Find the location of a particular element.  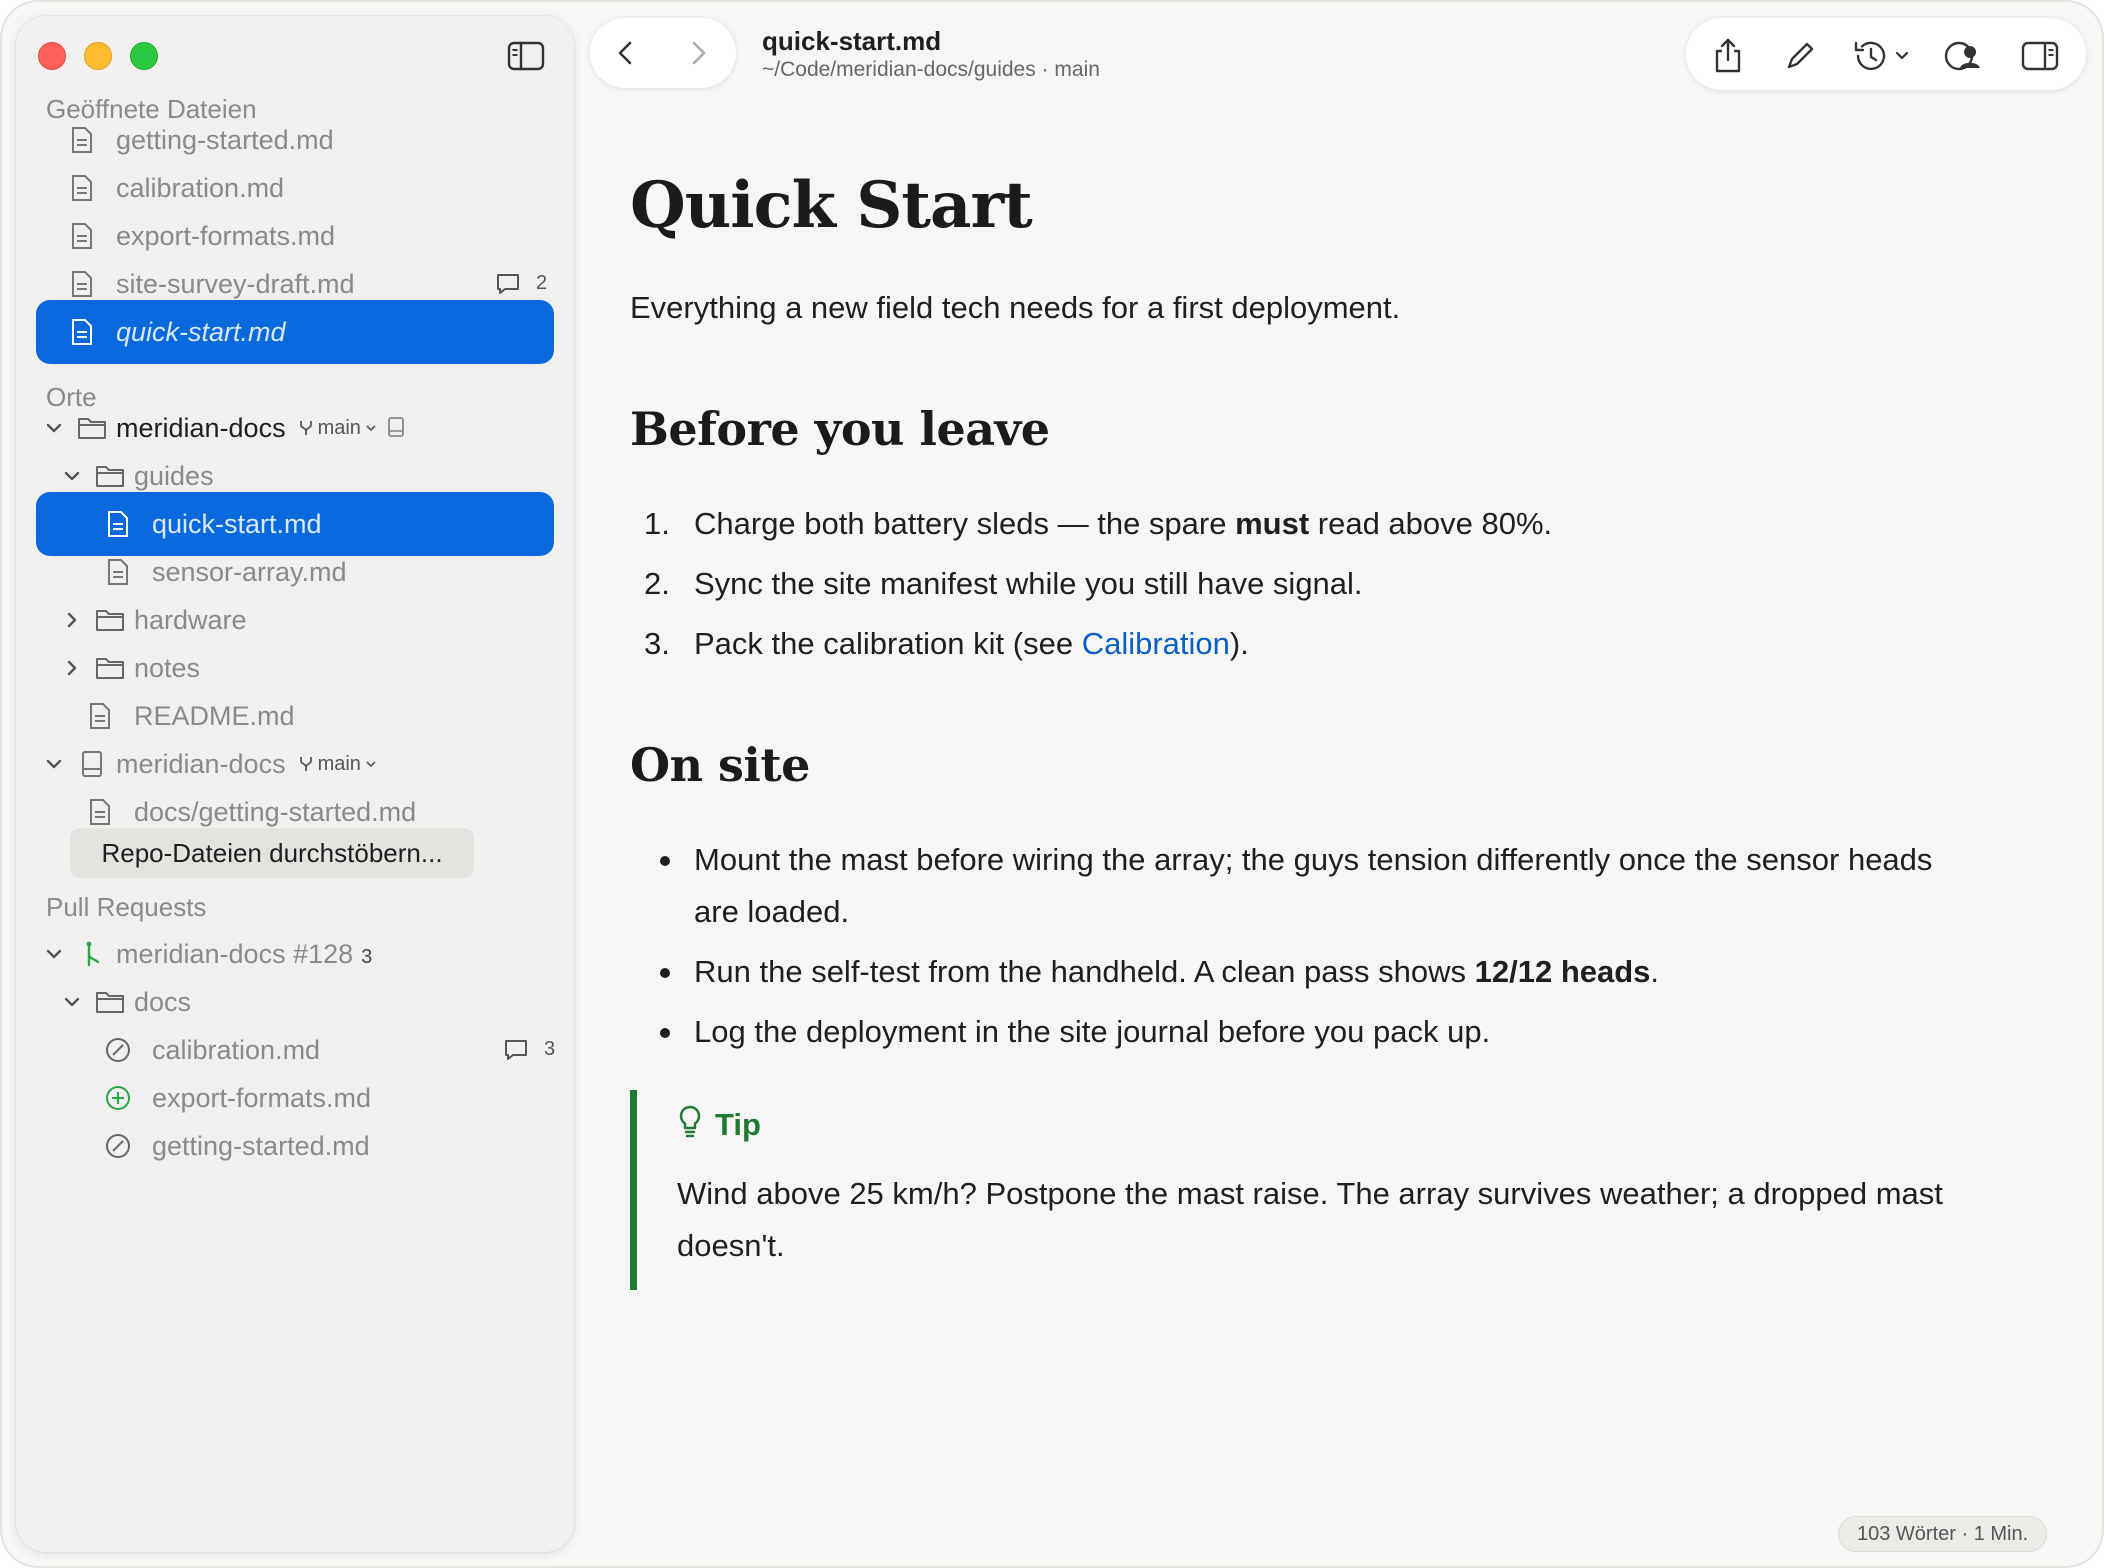

list-text: ). is located at coordinates (1239, 643).